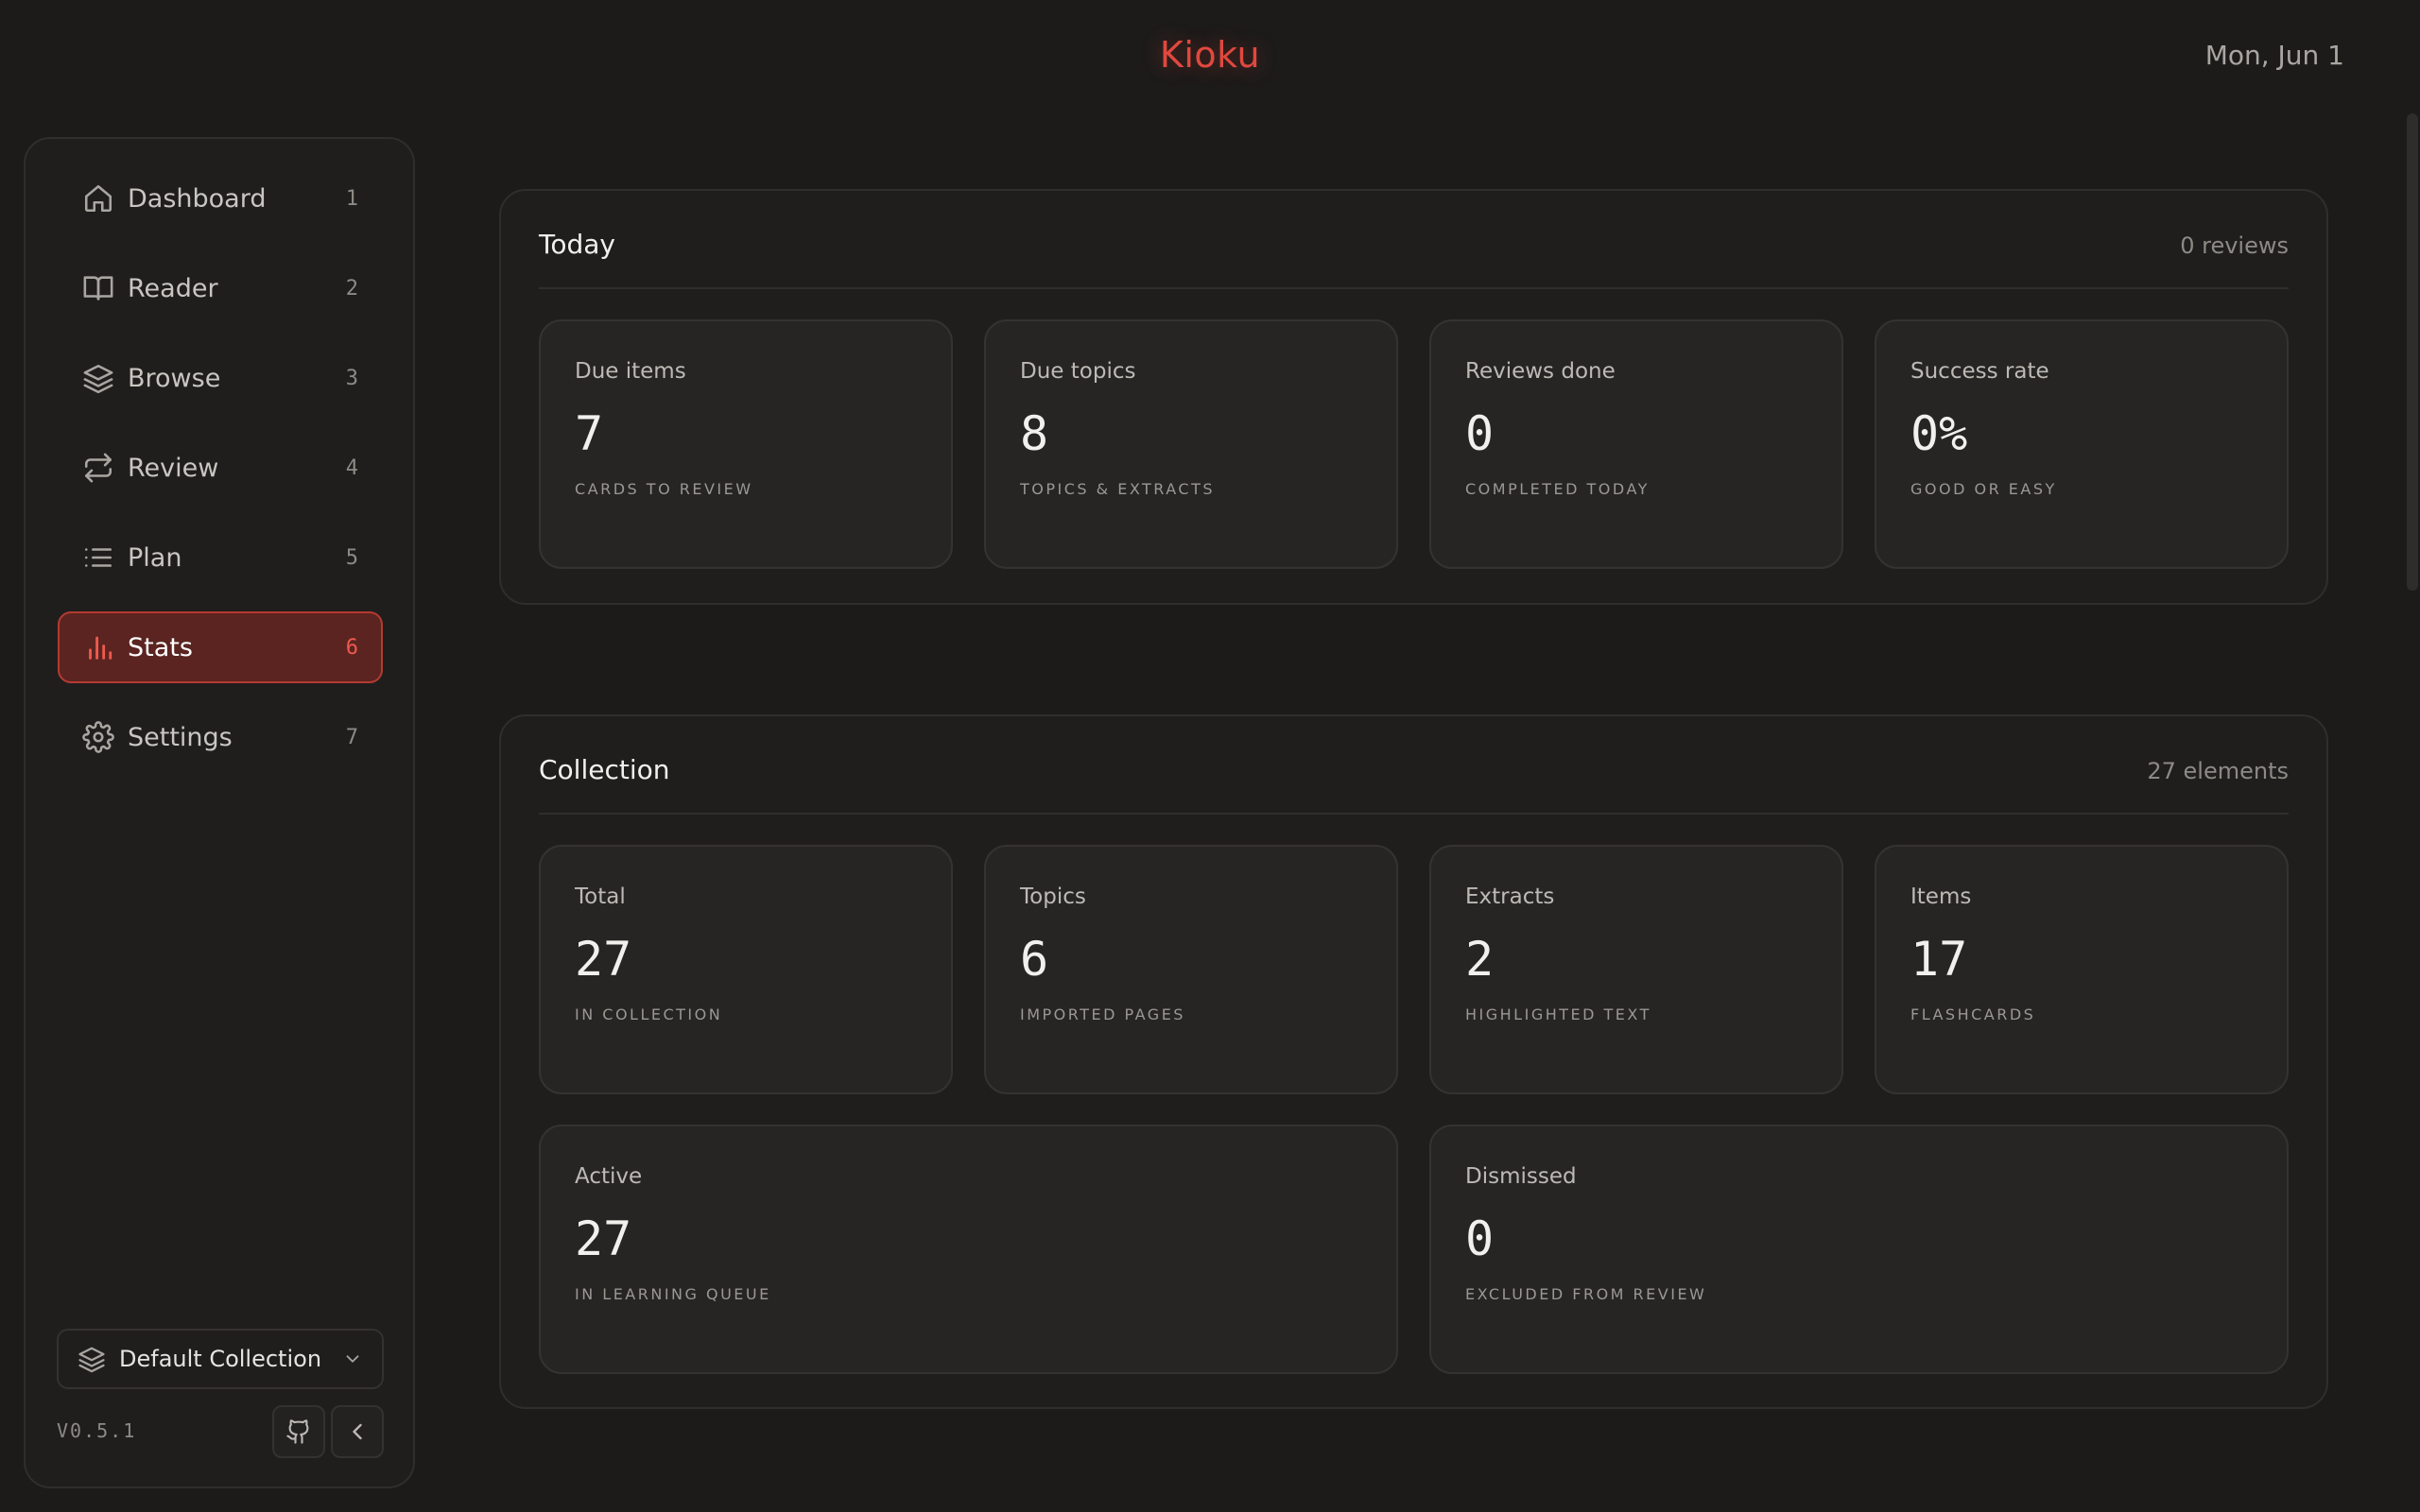  Describe the element at coordinates (155, 557) in the screenshot. I see `sidebar-item-label: Plan` at that location.